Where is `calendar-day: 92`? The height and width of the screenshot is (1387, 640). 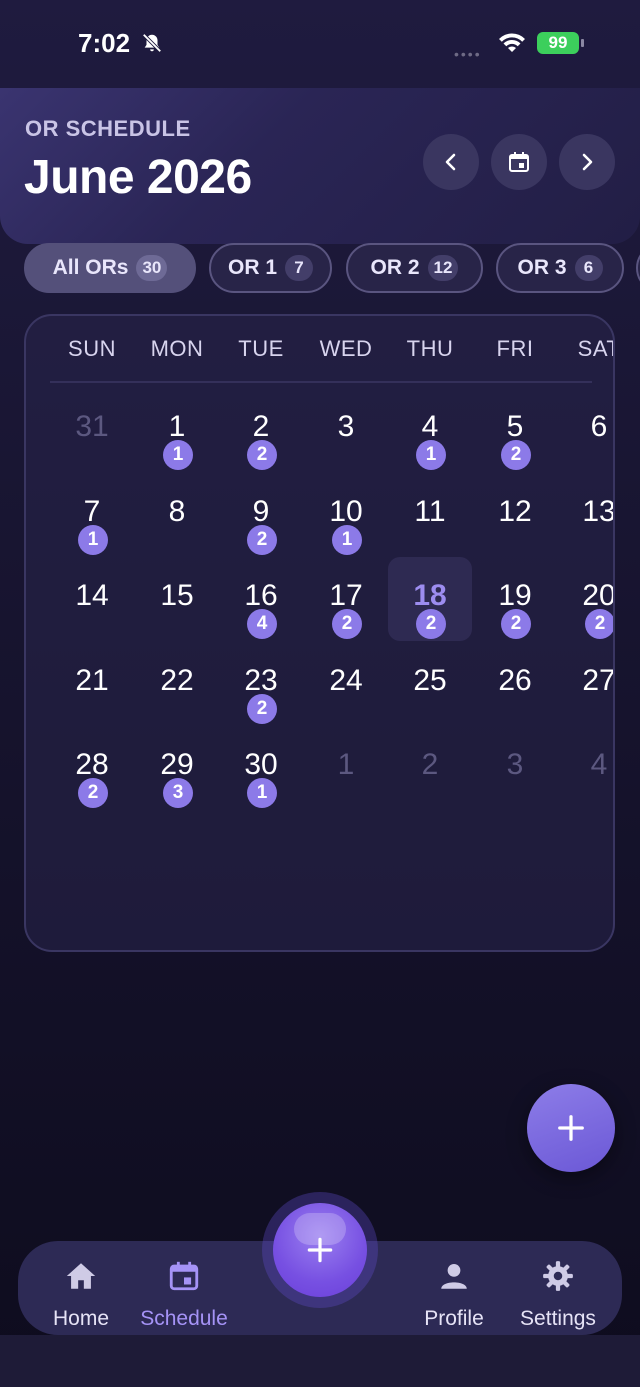 calendar-day: 92 is located at coordinates (261, 515).